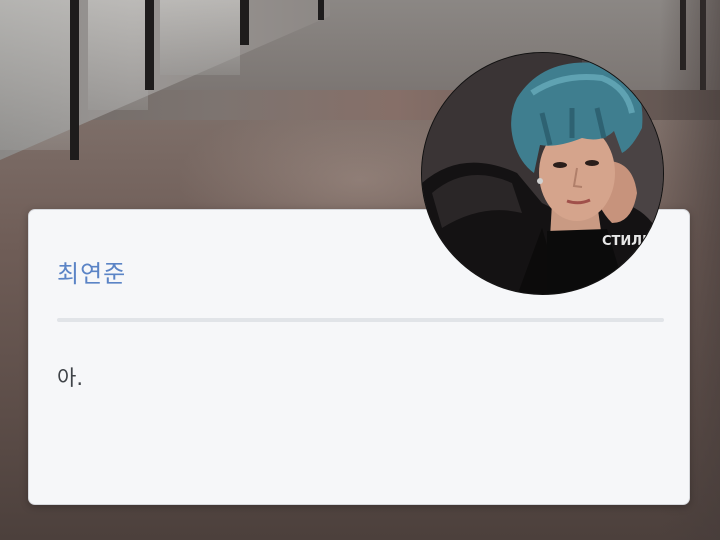 This screenshot has height=540, width=720. Describe the element at coordinates (360, 320) in the screenshot. I see `divider` at that location.